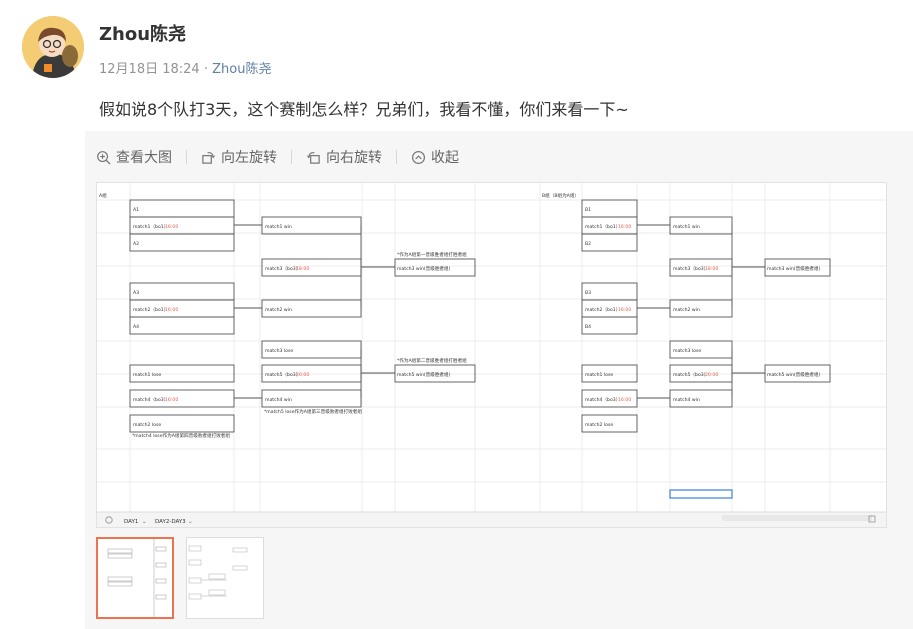  What do you see at coordinates (588, 244) in the screenshot?
I see `team-b2: B2` at bounding box center [588, 244].